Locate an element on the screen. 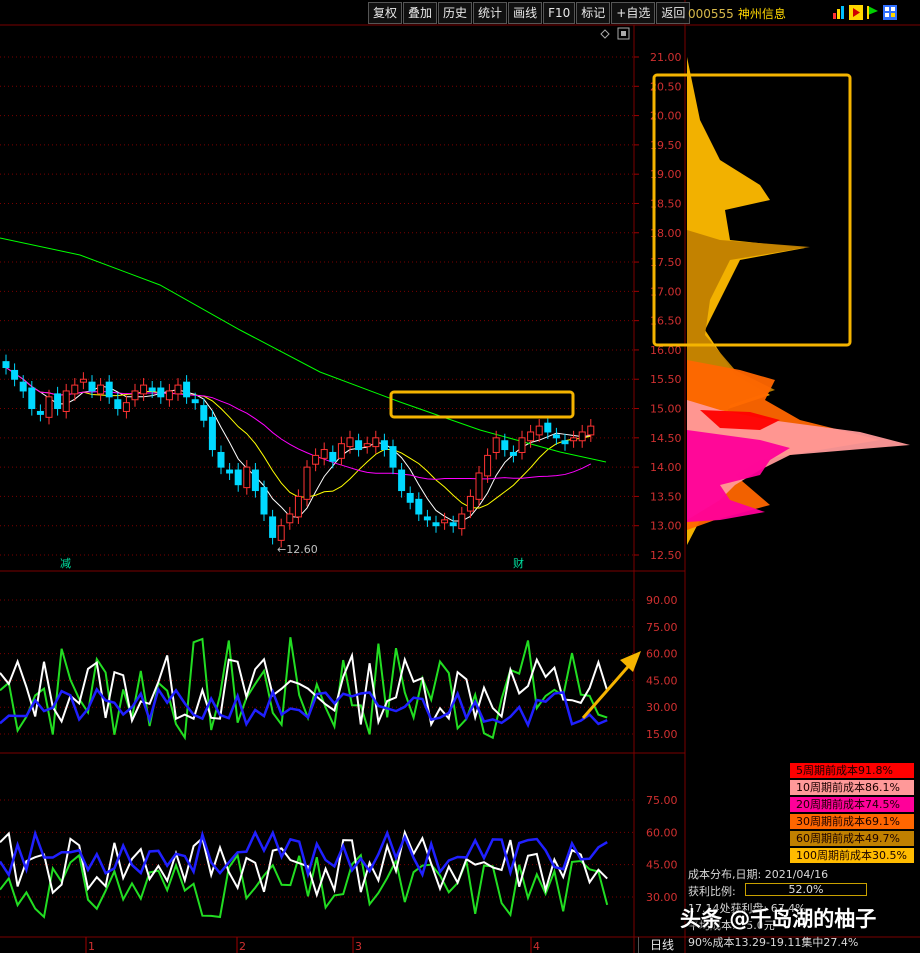 This screenshot has width=920, height=953. x-tick-label: 4 is located at coordinates (536, 946).